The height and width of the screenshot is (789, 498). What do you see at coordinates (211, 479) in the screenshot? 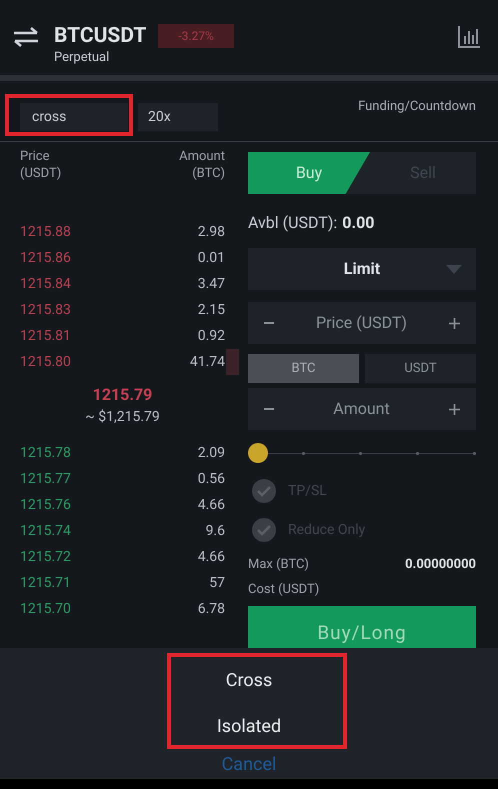
I see `amount-cell-text: 0.56` at bounding box center [211, 479].